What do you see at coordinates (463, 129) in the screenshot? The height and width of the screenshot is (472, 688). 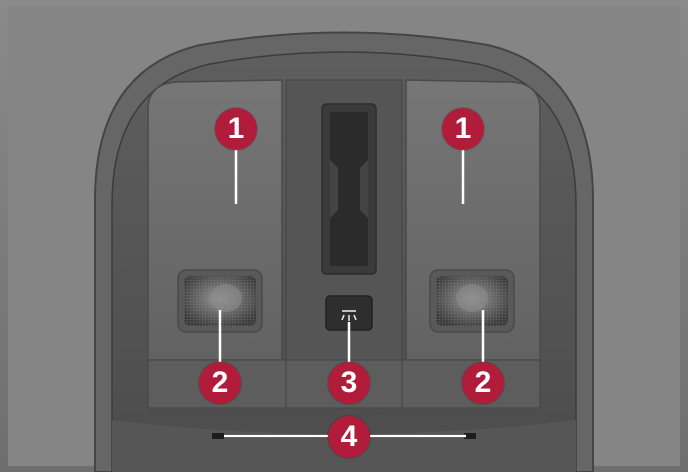 I see `callout-1-right: 1` at bounding box center [463, 129].